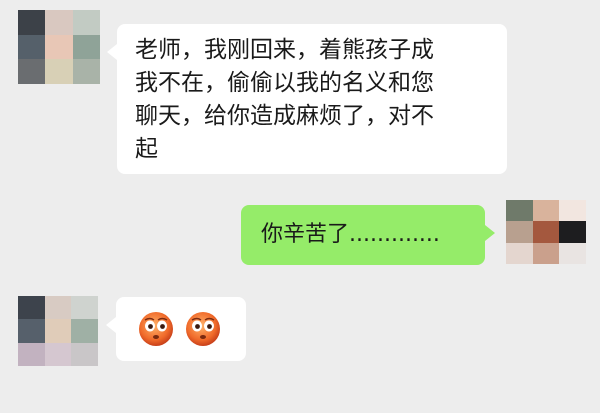 The height and width of the screenshot is (413, 600). I want to click on message-text-line: 老师，我刚回来，着熊孩子成, so click(284, 50).